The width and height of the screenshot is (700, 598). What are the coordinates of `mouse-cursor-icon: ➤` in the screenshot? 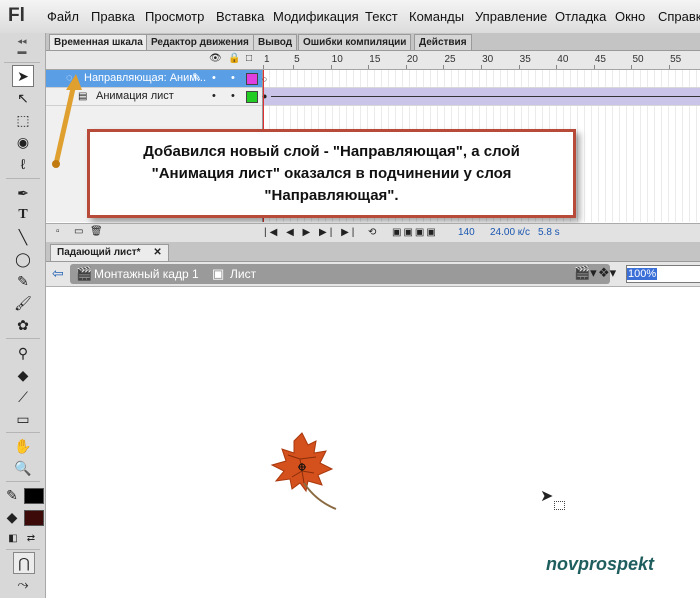 It's located at (547, 496).